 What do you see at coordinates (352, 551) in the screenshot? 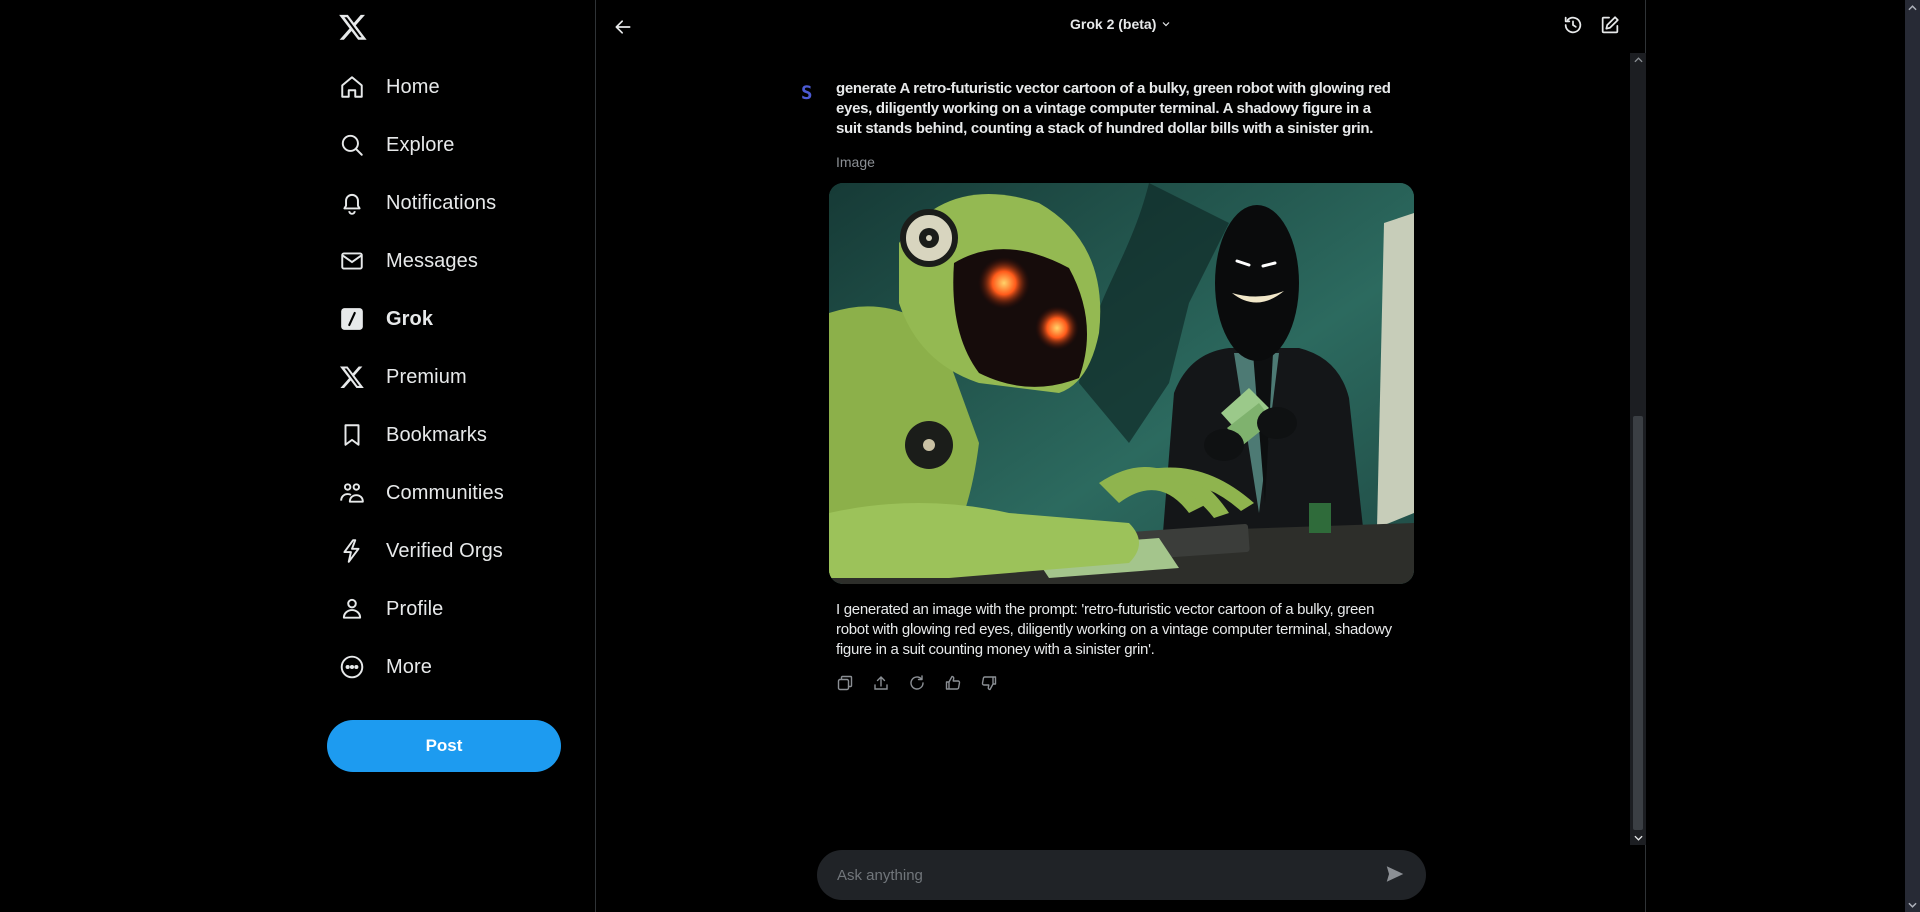
I see `lightning-icon` at bounding box center [352, 551].